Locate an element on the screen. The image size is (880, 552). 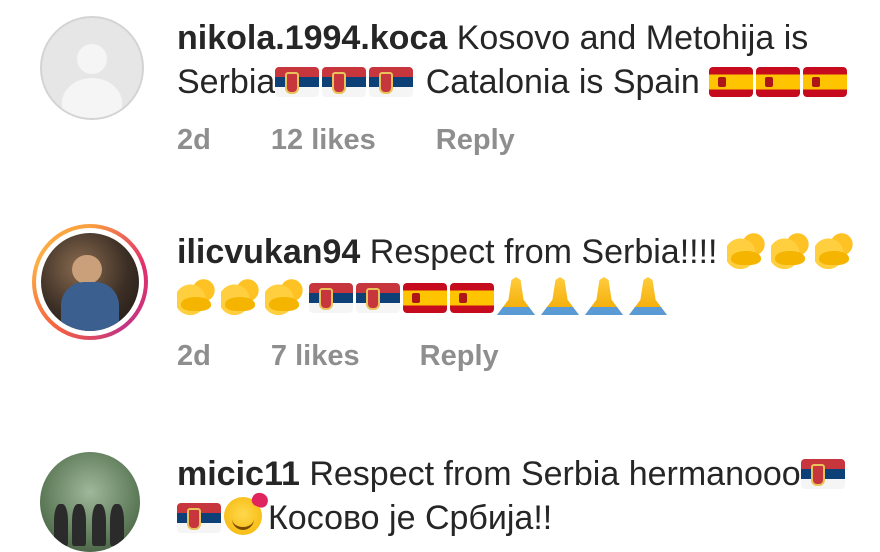
default-avatar-icon is located at coordinates (92, 68).